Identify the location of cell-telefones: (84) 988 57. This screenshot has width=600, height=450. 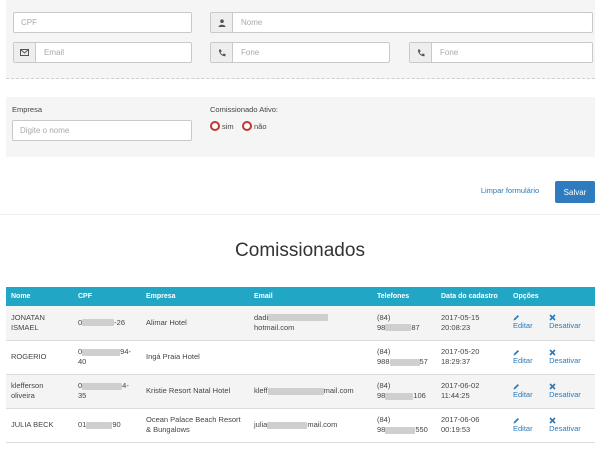
(404, 357).